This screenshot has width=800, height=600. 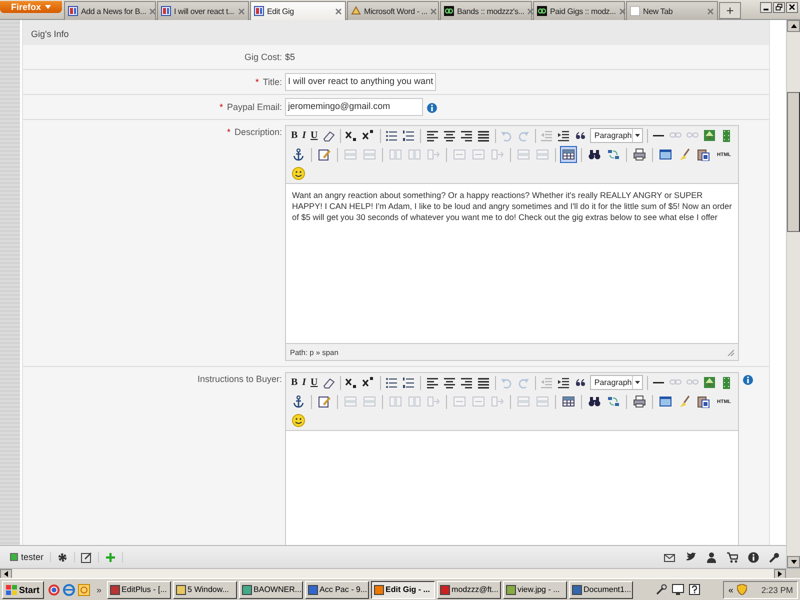 What do you see at coordinates (6, 574) in the screenshot?
I see `left-arrow-icon` at bounding box center [6, 574].